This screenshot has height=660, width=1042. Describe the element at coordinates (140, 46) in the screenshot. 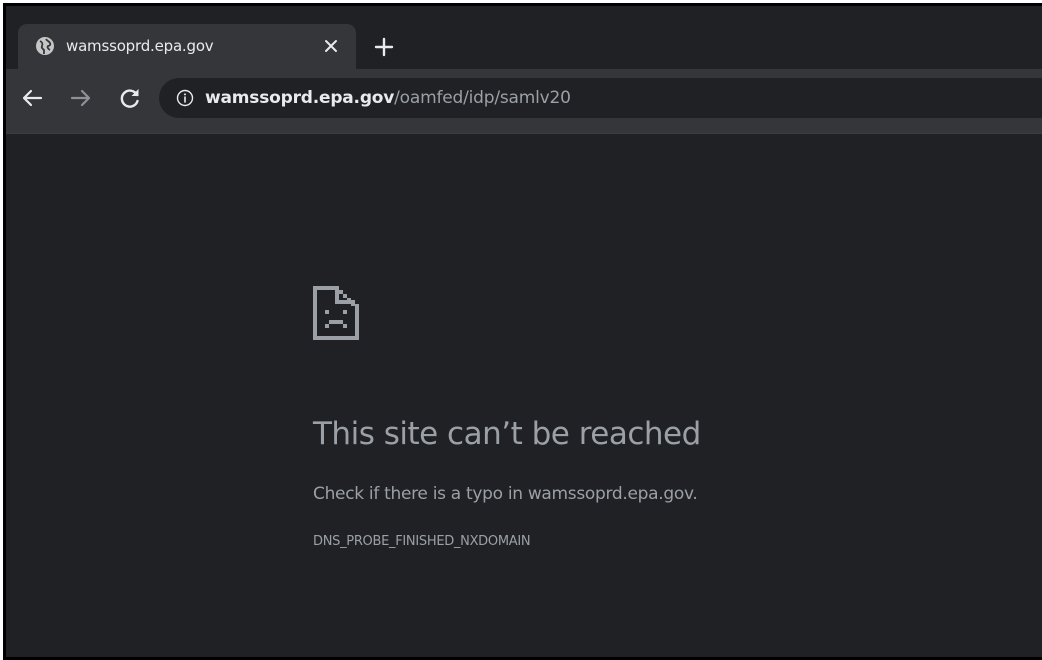

I see `tab-title: wamssoprd.epa.gov` at that location.